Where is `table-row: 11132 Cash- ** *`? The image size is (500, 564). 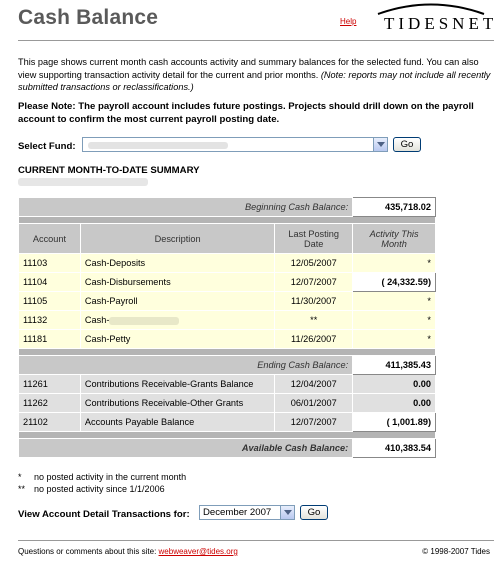
table-row: 11132 Cash- ** * is located at coordinates (227, 320).